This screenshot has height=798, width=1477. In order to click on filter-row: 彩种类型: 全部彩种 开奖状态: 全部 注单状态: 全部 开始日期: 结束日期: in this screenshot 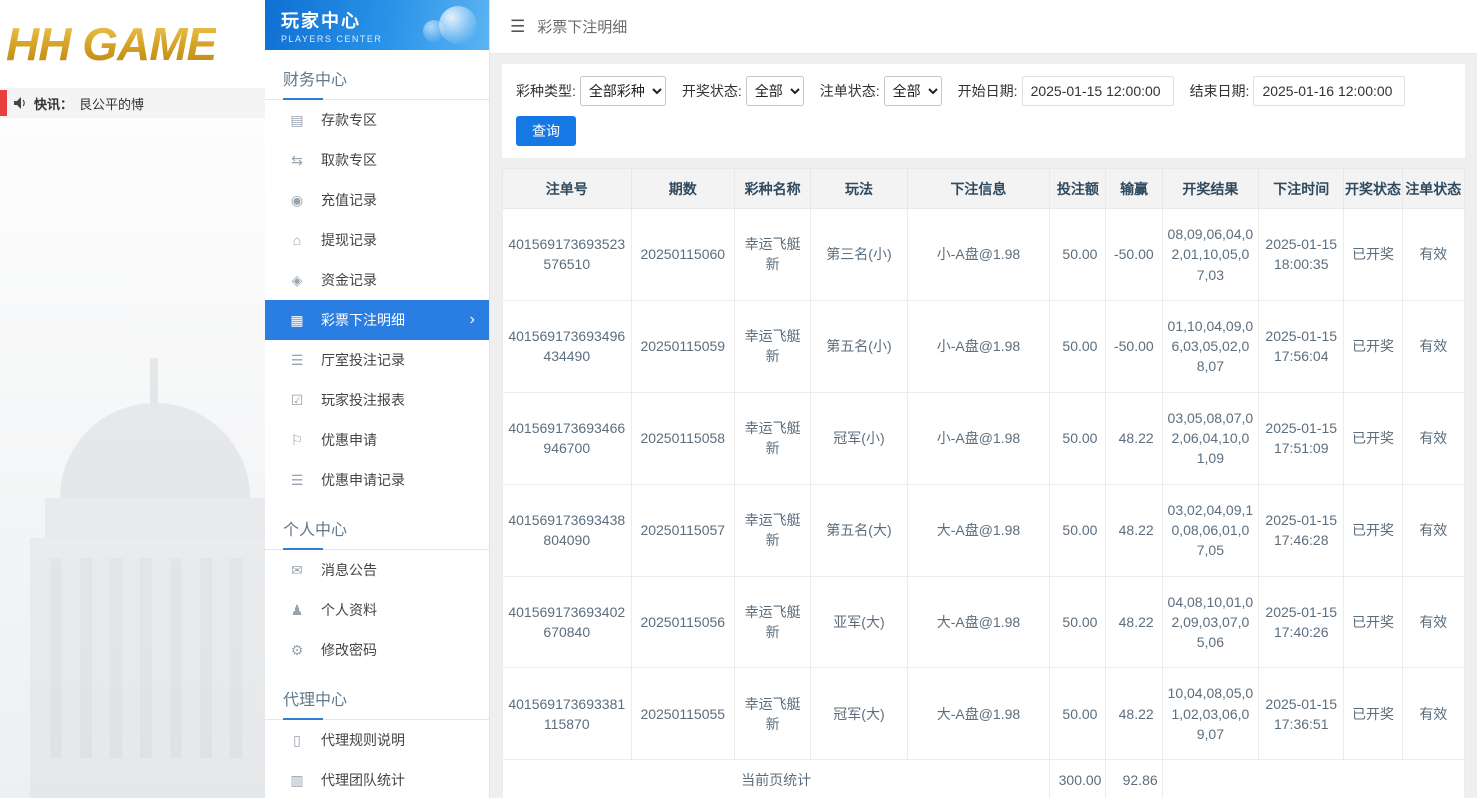, I will do `click(983, 91)`.